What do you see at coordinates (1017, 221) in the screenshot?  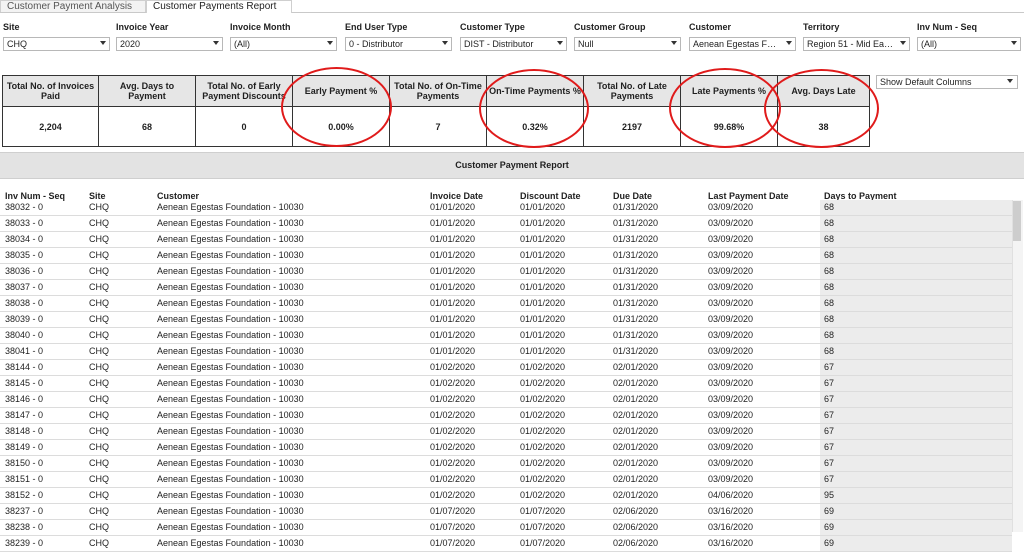 I see `scrollbar-thumb` at bounding box center [1017, 221].